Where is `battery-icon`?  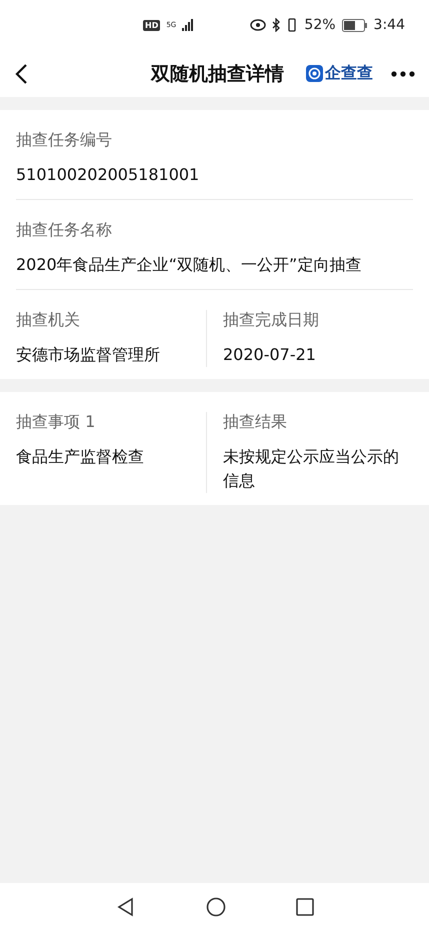
battery-icon is located at coordinates (355, 25).